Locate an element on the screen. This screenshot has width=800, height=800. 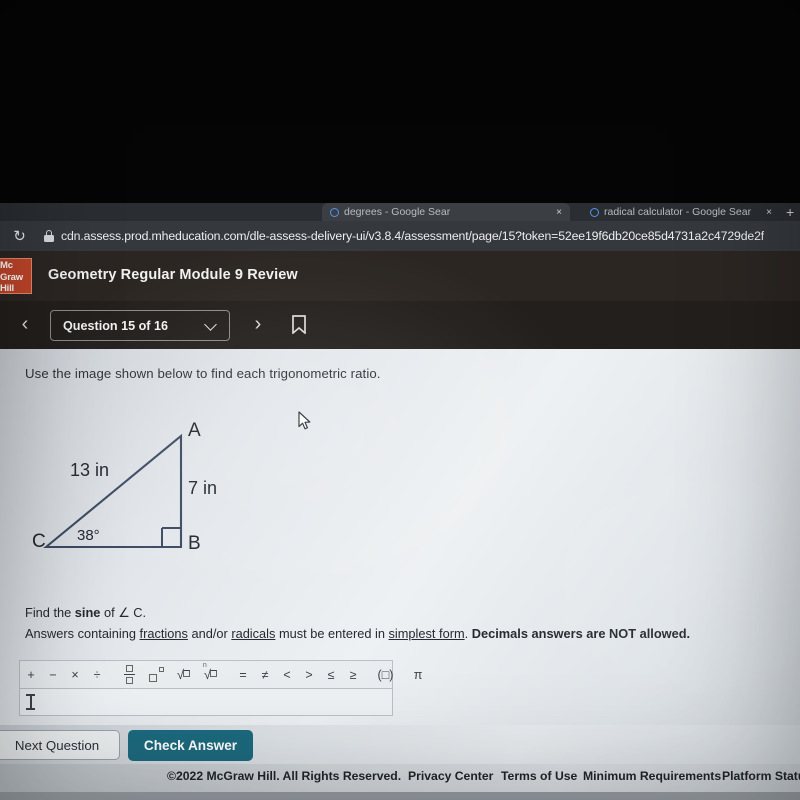
page-title: Geometry Regular Module 9 Review is located at coordinates (173, 275).